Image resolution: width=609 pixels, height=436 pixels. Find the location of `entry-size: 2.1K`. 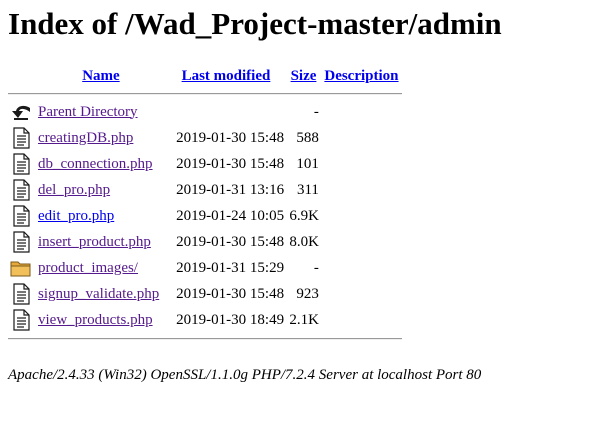

entry-size: 2.1K is located at coordinates (304, 319).